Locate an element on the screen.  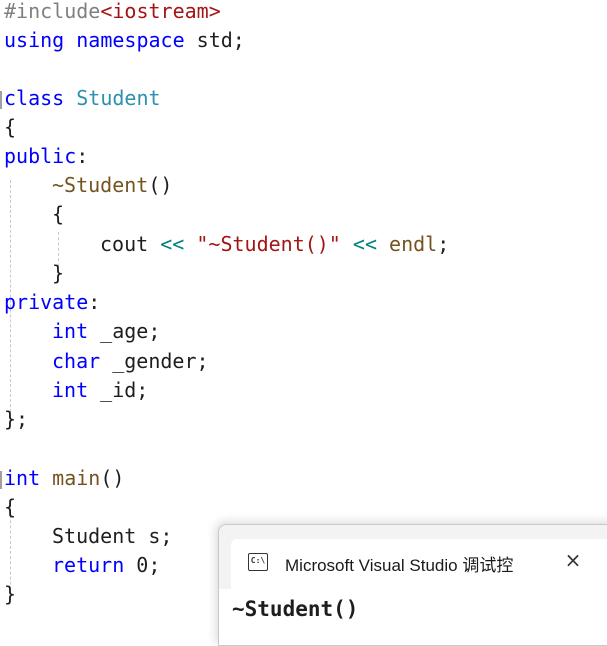
member-age: _age; is located at coordinates (124, 331).